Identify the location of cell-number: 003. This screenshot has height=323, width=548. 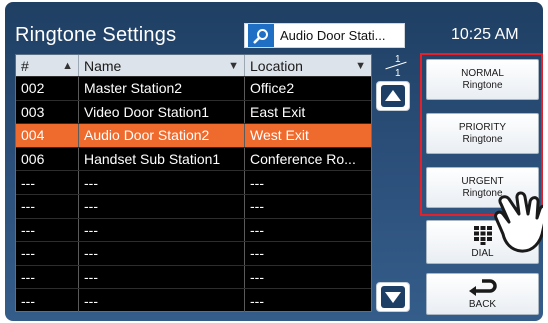
(47, 112).